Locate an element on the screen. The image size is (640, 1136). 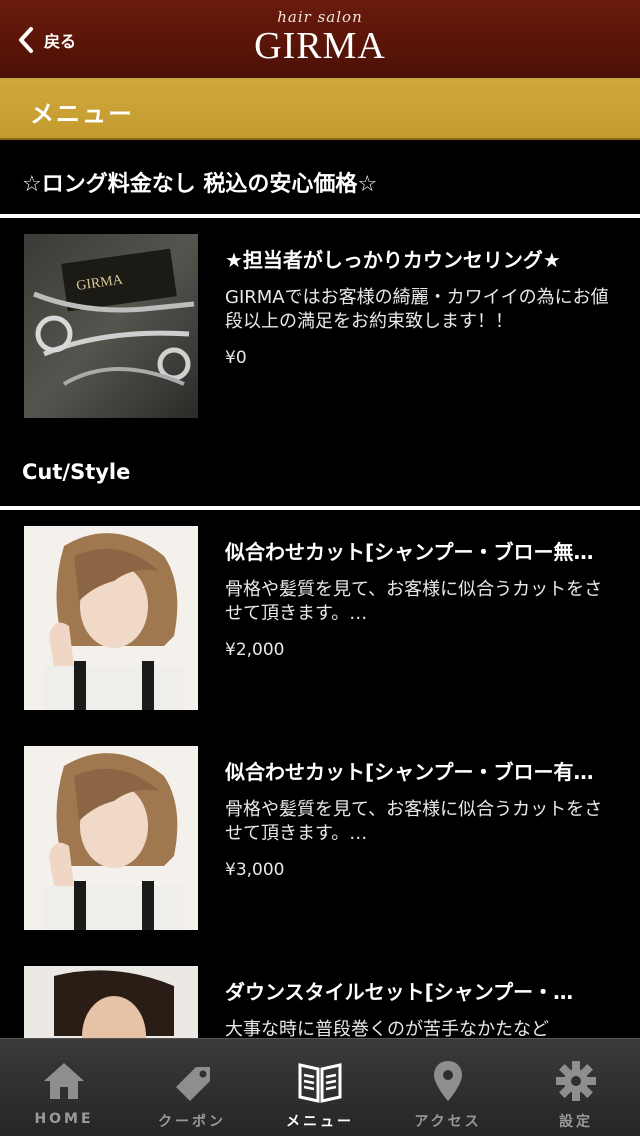
item-description: 大事な時に普段巻くのが苦手なかたなど is located at coordinates (387, 1028).